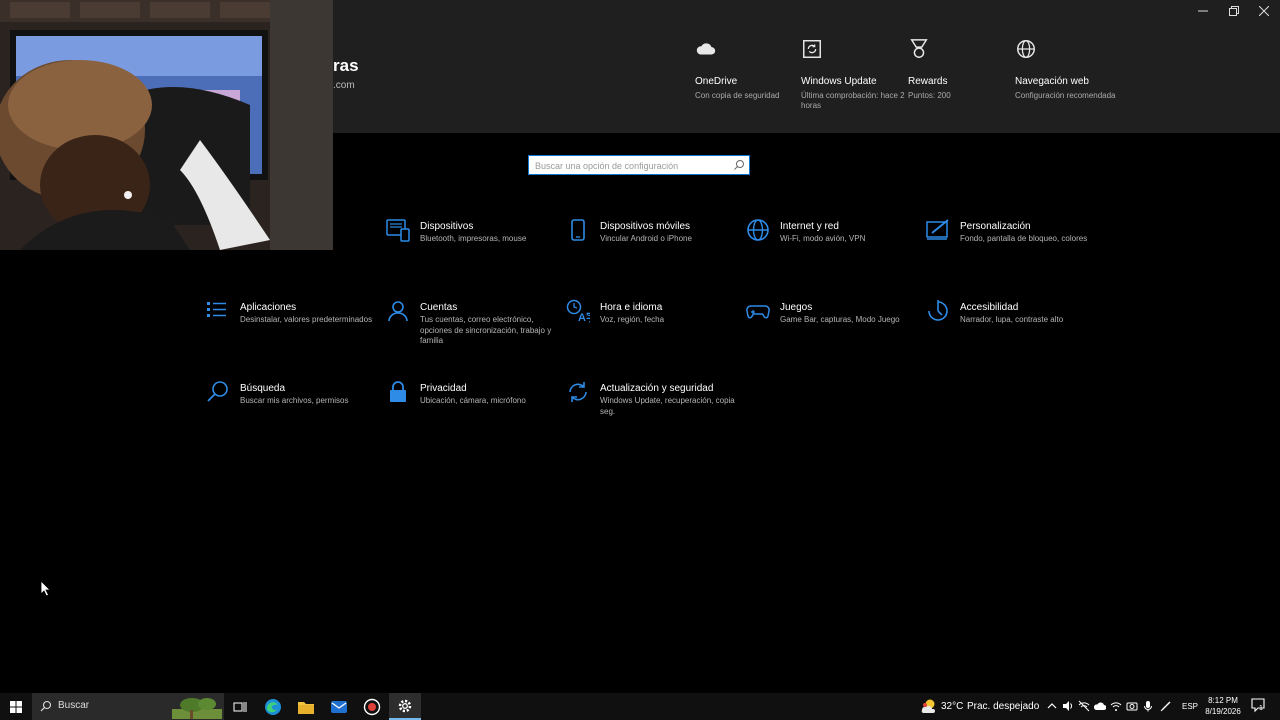  I want to click on taskbar-recorder-app, so click(372, 706).